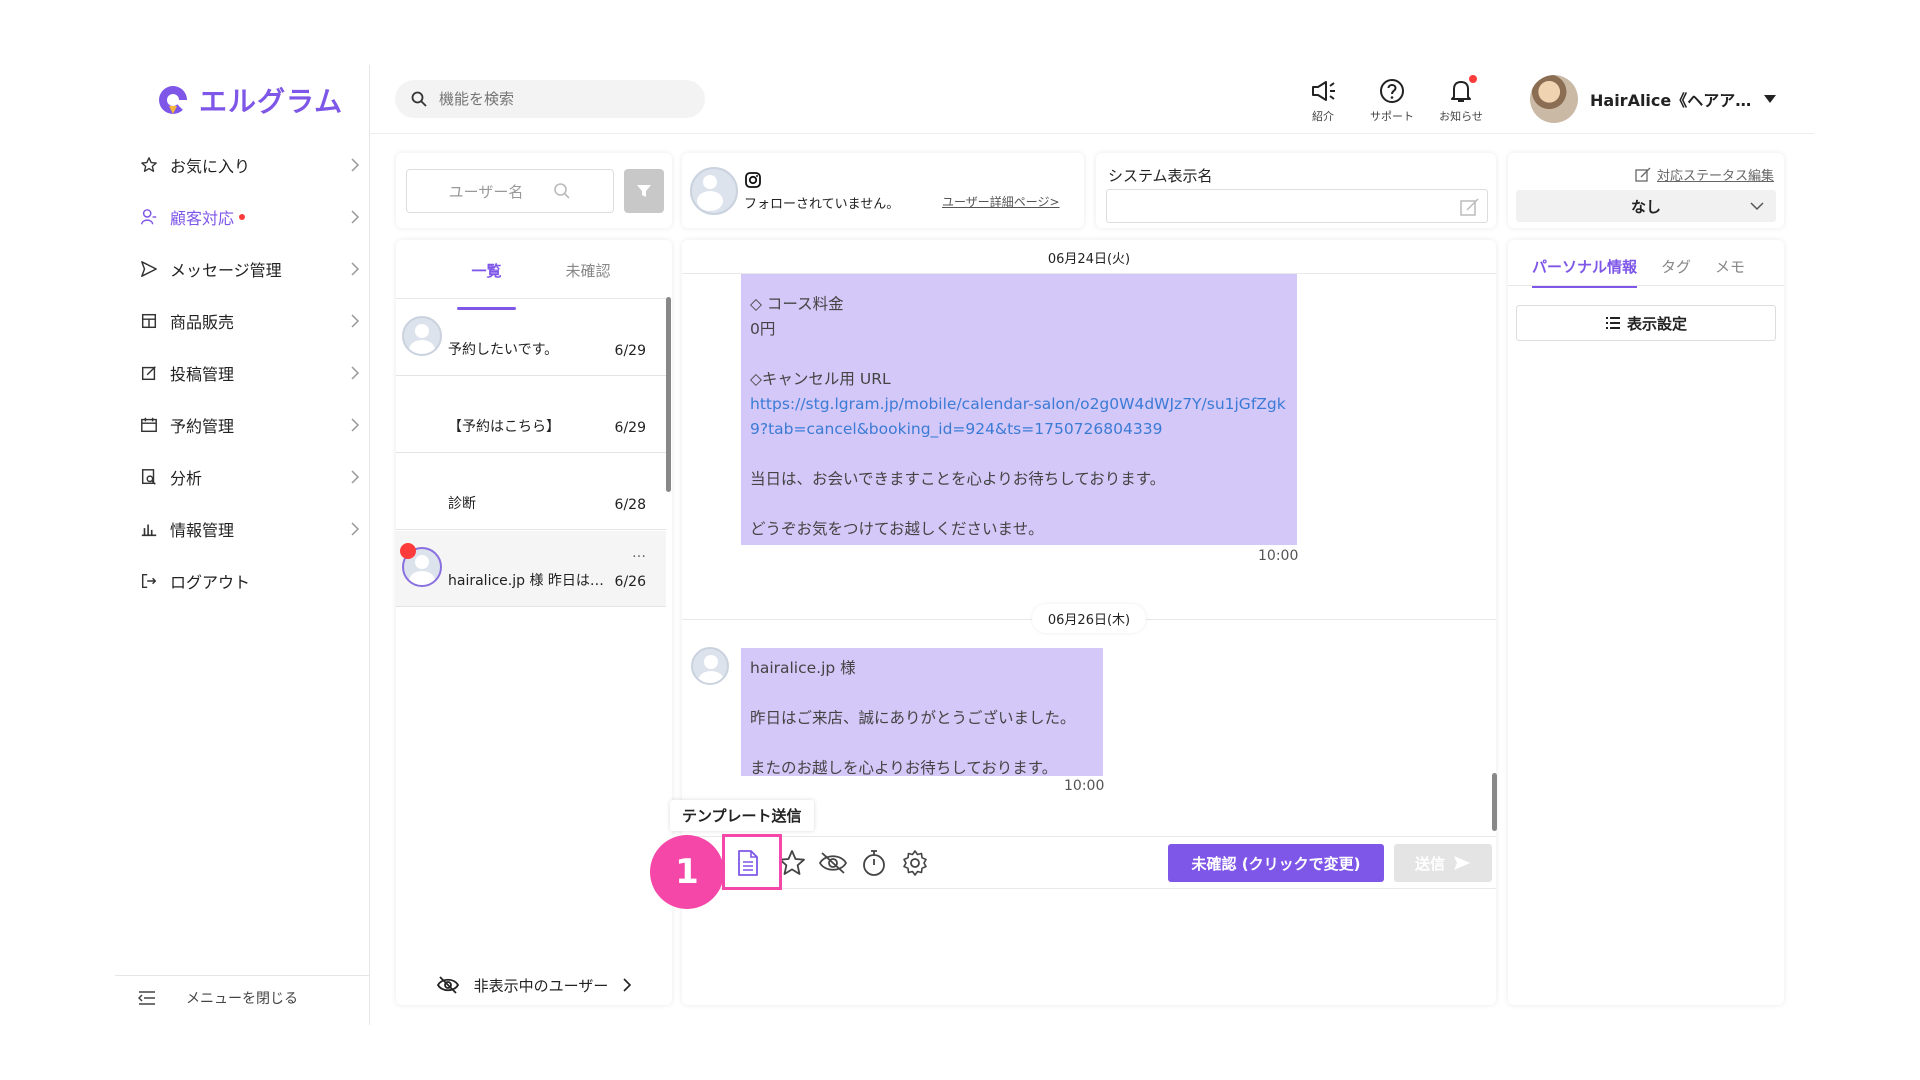  What do you see at coordinates (1715, 176) in the screenshot?
I see `status-edit-label: 対応ステータス編集` at bounding box center [1715, 176].